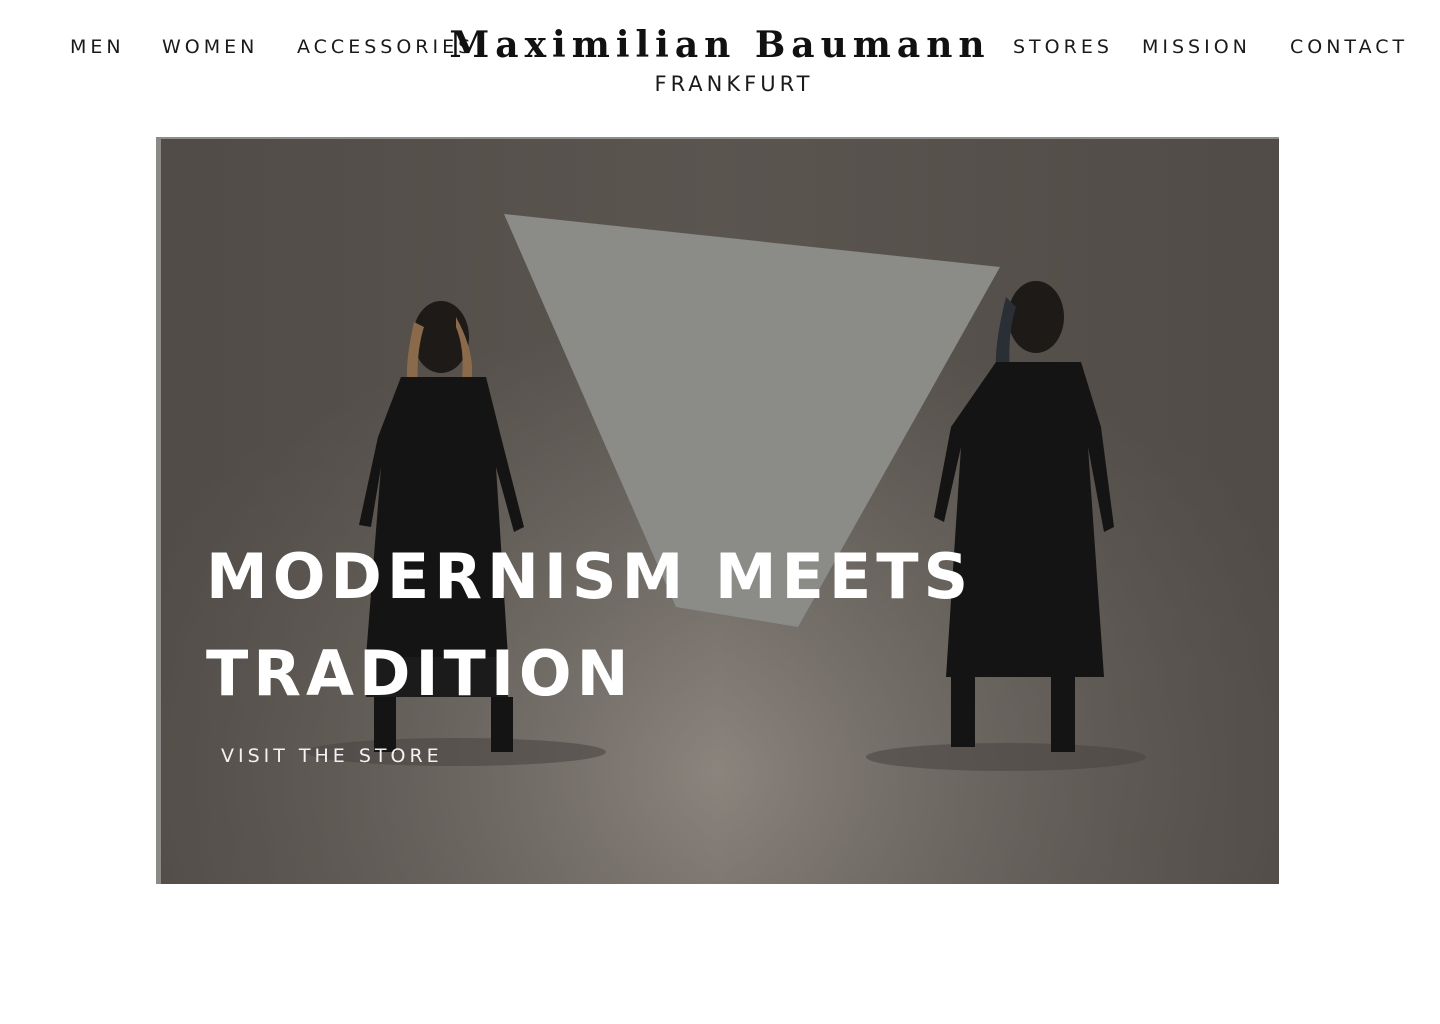 The height and width of the screenshot is (1024, 1440). I want to click on hero-headline-line1: MODERNISM MEETS, so click(590, 576).